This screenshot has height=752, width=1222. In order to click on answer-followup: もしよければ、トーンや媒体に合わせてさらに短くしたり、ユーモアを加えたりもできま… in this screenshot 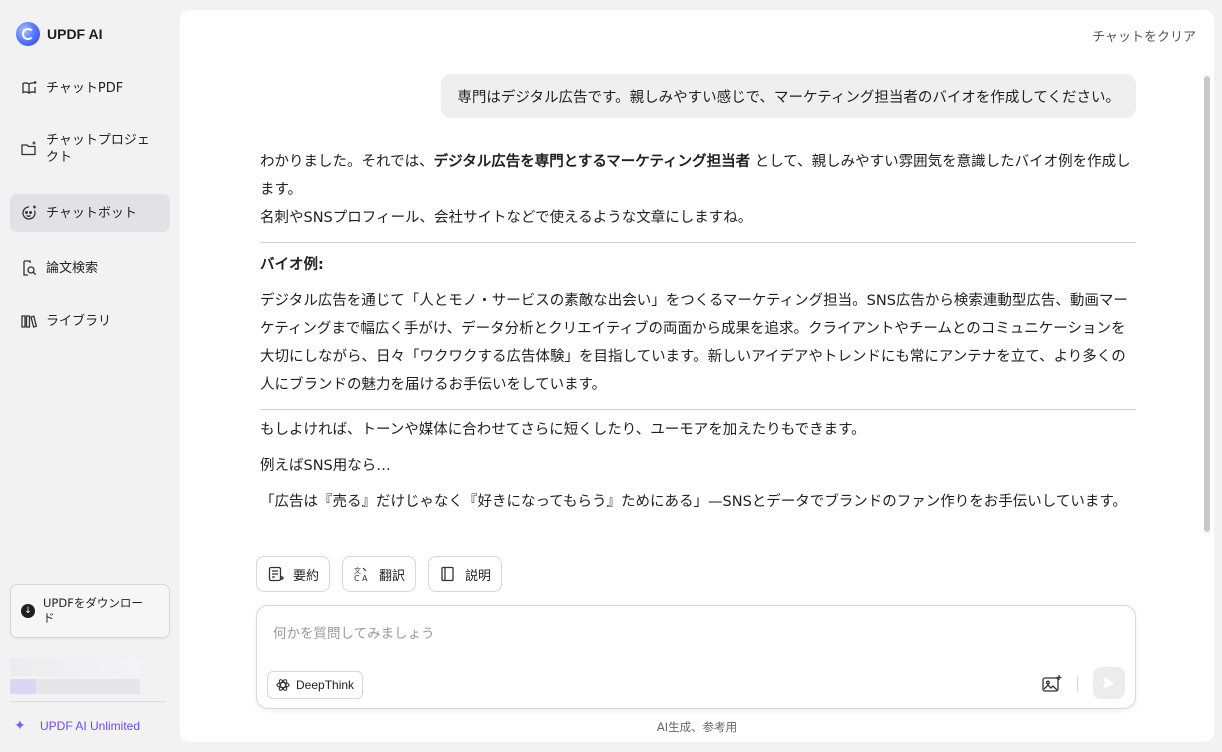, I will do `click(563, 430)`.